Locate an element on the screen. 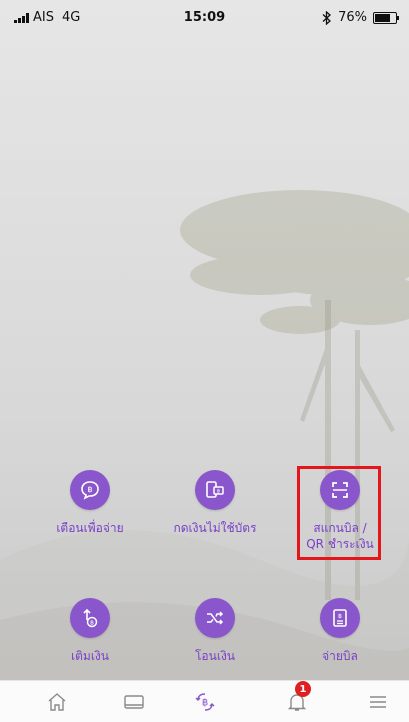 The width and height of the screenshot is (409, 722). remind-to-pay-label: เตือนเพื่อจ่าย is located at coordinates (90, 528).